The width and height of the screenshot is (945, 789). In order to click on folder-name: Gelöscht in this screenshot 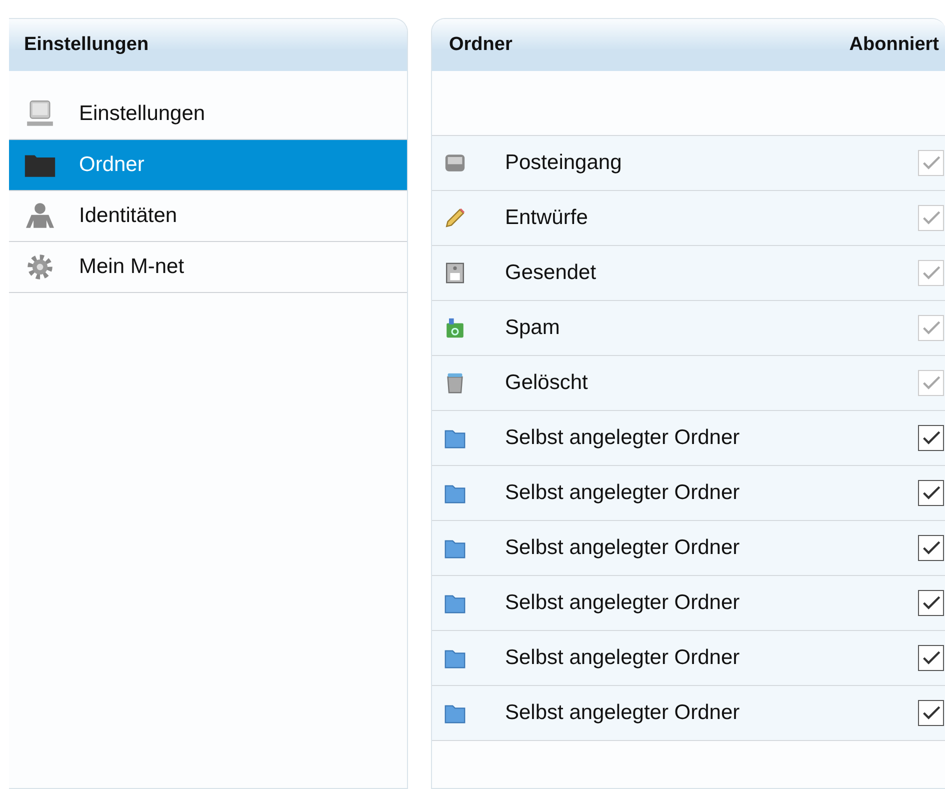, I will do `click(547, 383)`.